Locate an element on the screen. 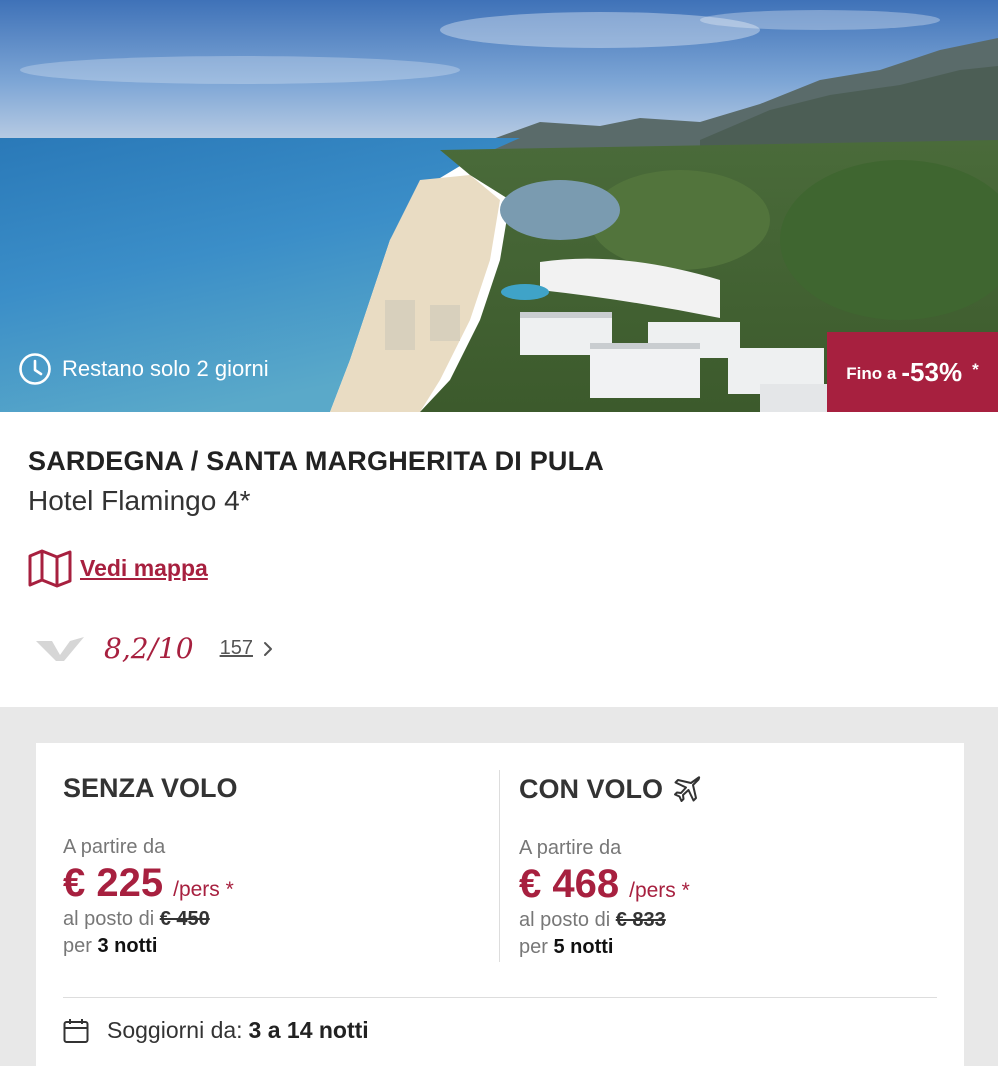  countdown-badge: Restano solo 2 giorni is located at coordinates (143, 369).